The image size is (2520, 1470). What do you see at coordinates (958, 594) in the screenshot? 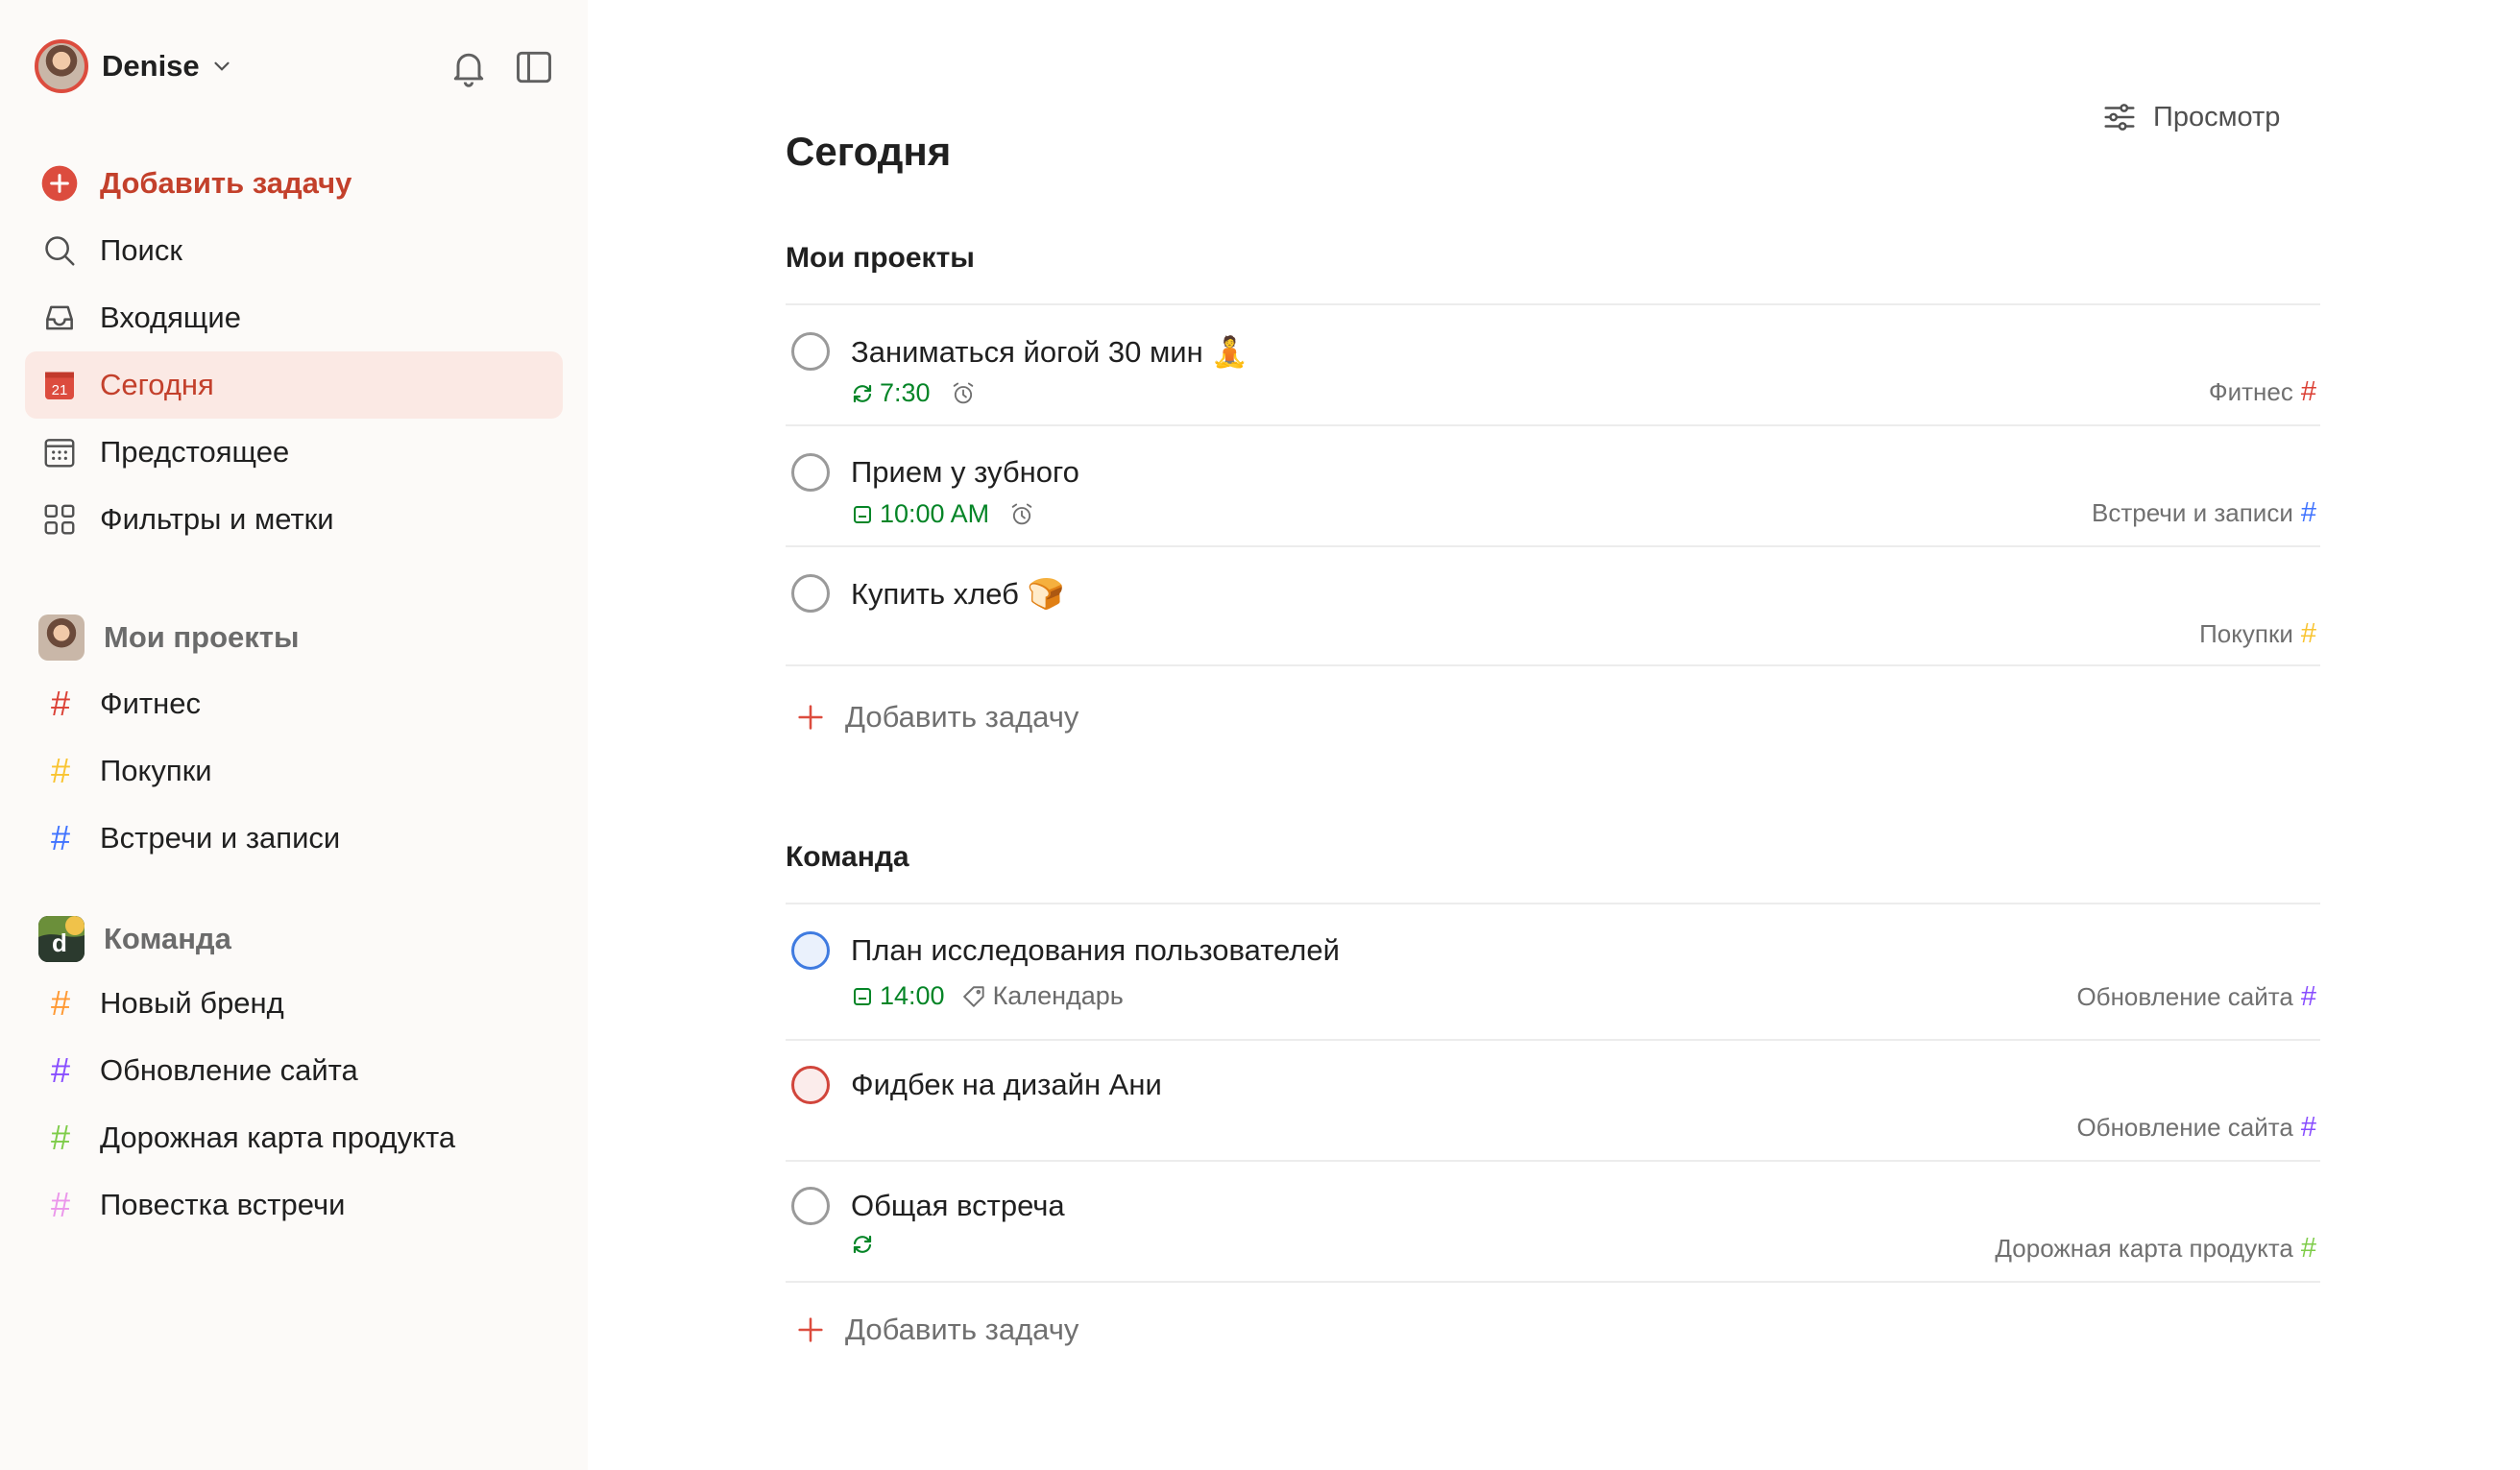
I see `task-title: Купить хлеб 🍞` at bounding box center [958, 594].